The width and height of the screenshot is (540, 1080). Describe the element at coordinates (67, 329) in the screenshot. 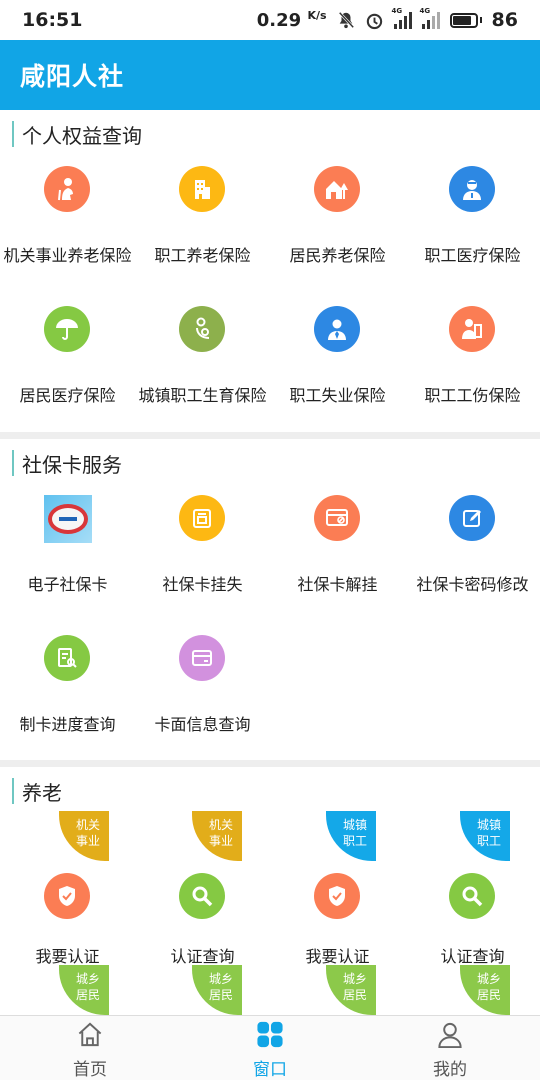

I see `umbrella-icon` at that location.